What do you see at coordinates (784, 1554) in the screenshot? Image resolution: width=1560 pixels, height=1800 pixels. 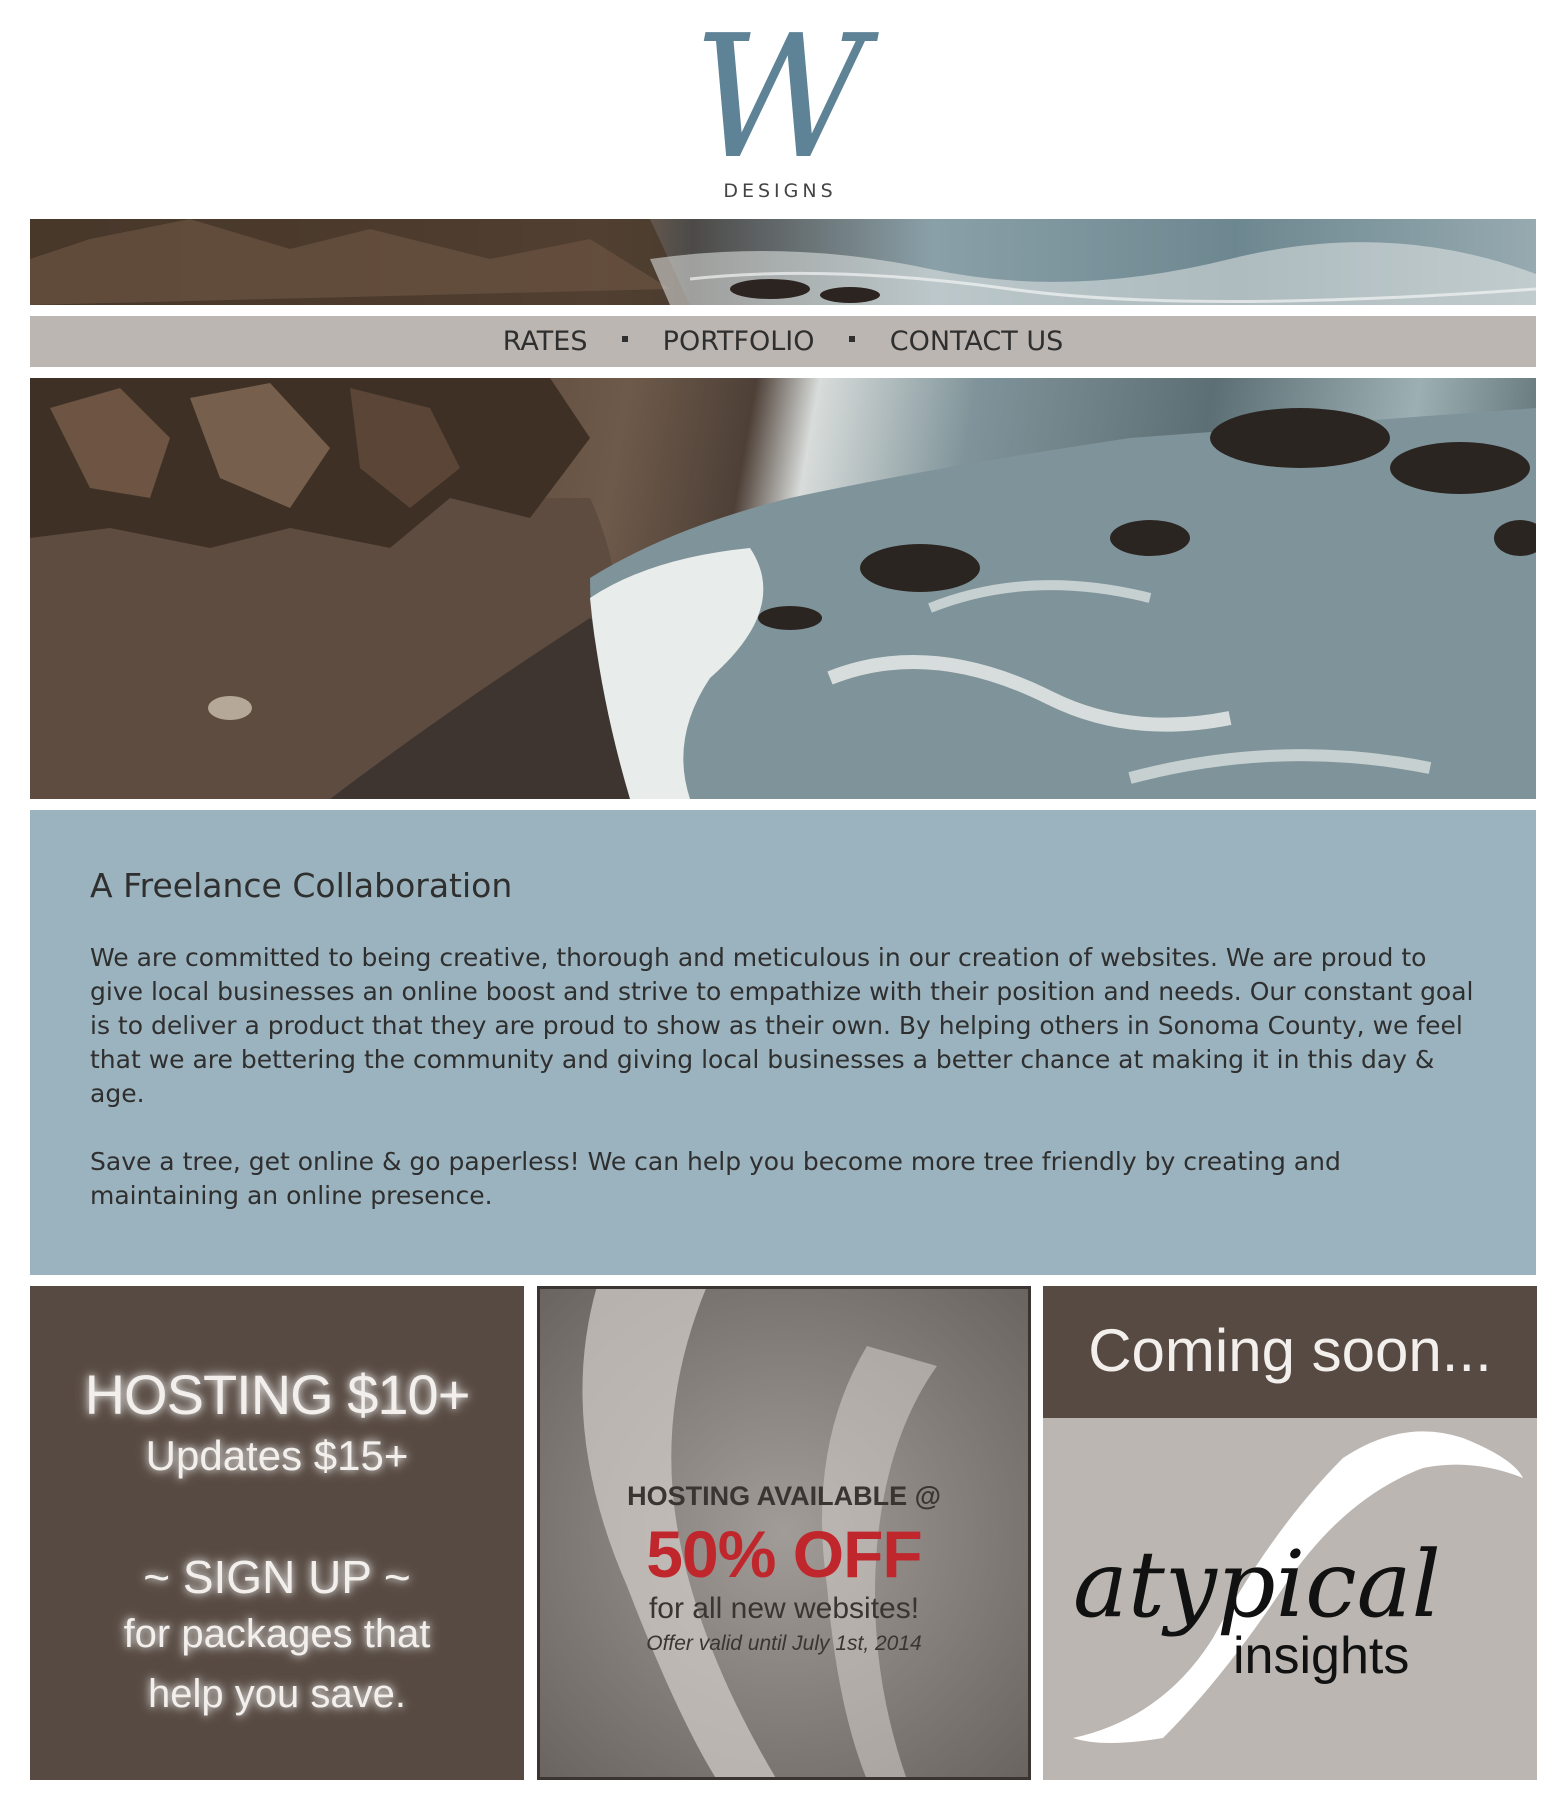 I see `discount-text: 50% OFF` at bounding box center [784, 1554].